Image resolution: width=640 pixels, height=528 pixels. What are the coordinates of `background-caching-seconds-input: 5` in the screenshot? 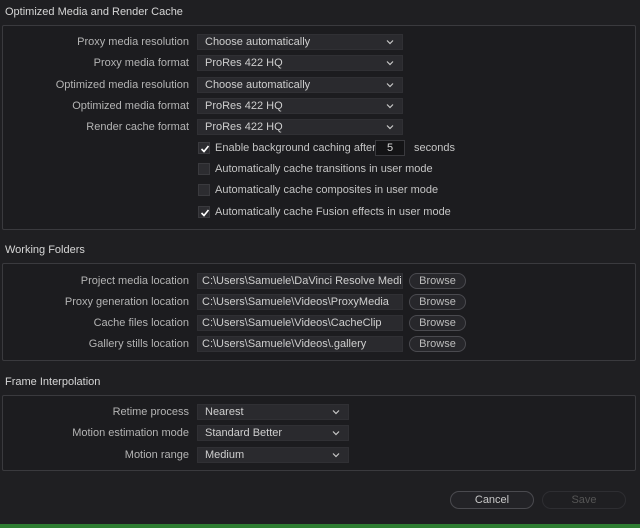 It's located at (390, 148).